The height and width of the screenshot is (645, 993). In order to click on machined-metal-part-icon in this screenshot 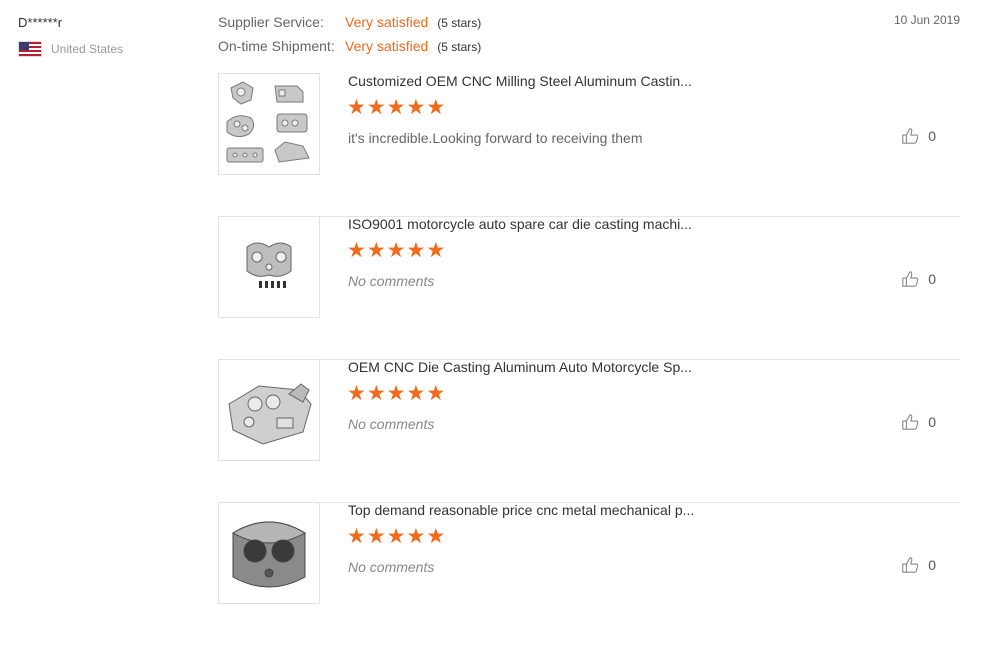, I will do `click(269, 554)`.